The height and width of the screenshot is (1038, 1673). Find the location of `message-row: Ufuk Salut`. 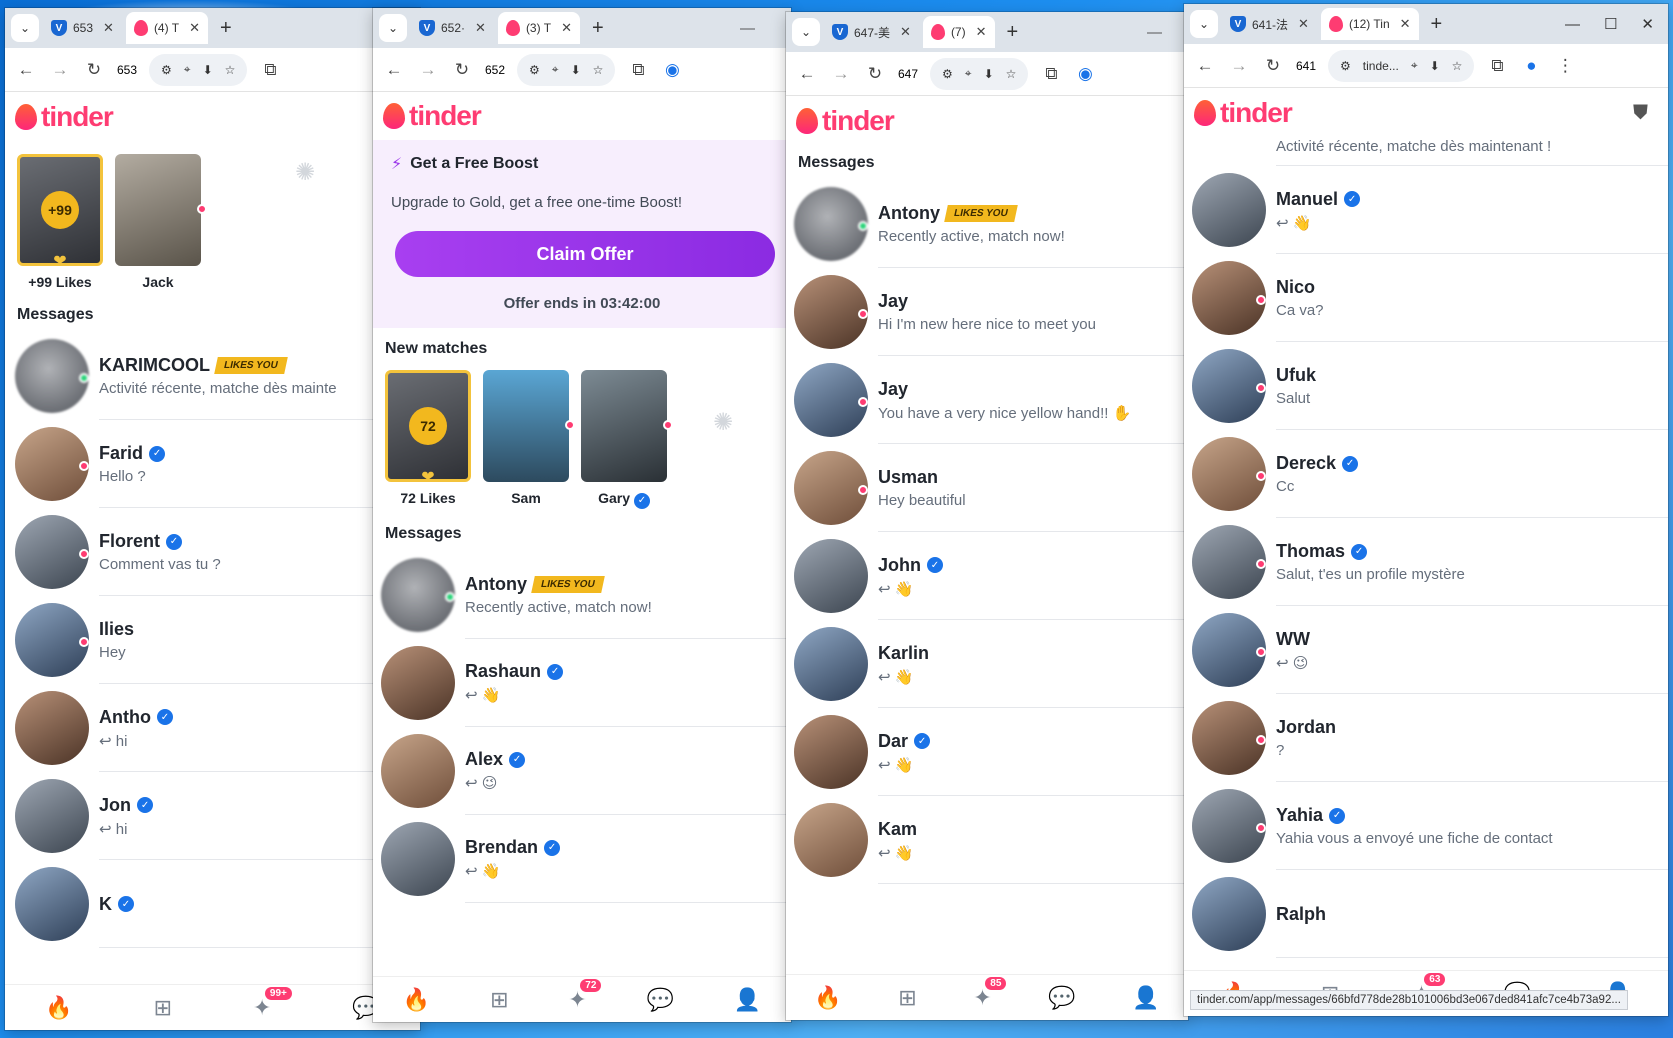

message-row: Ufuk Salut is located at coordinates (1426, 386).